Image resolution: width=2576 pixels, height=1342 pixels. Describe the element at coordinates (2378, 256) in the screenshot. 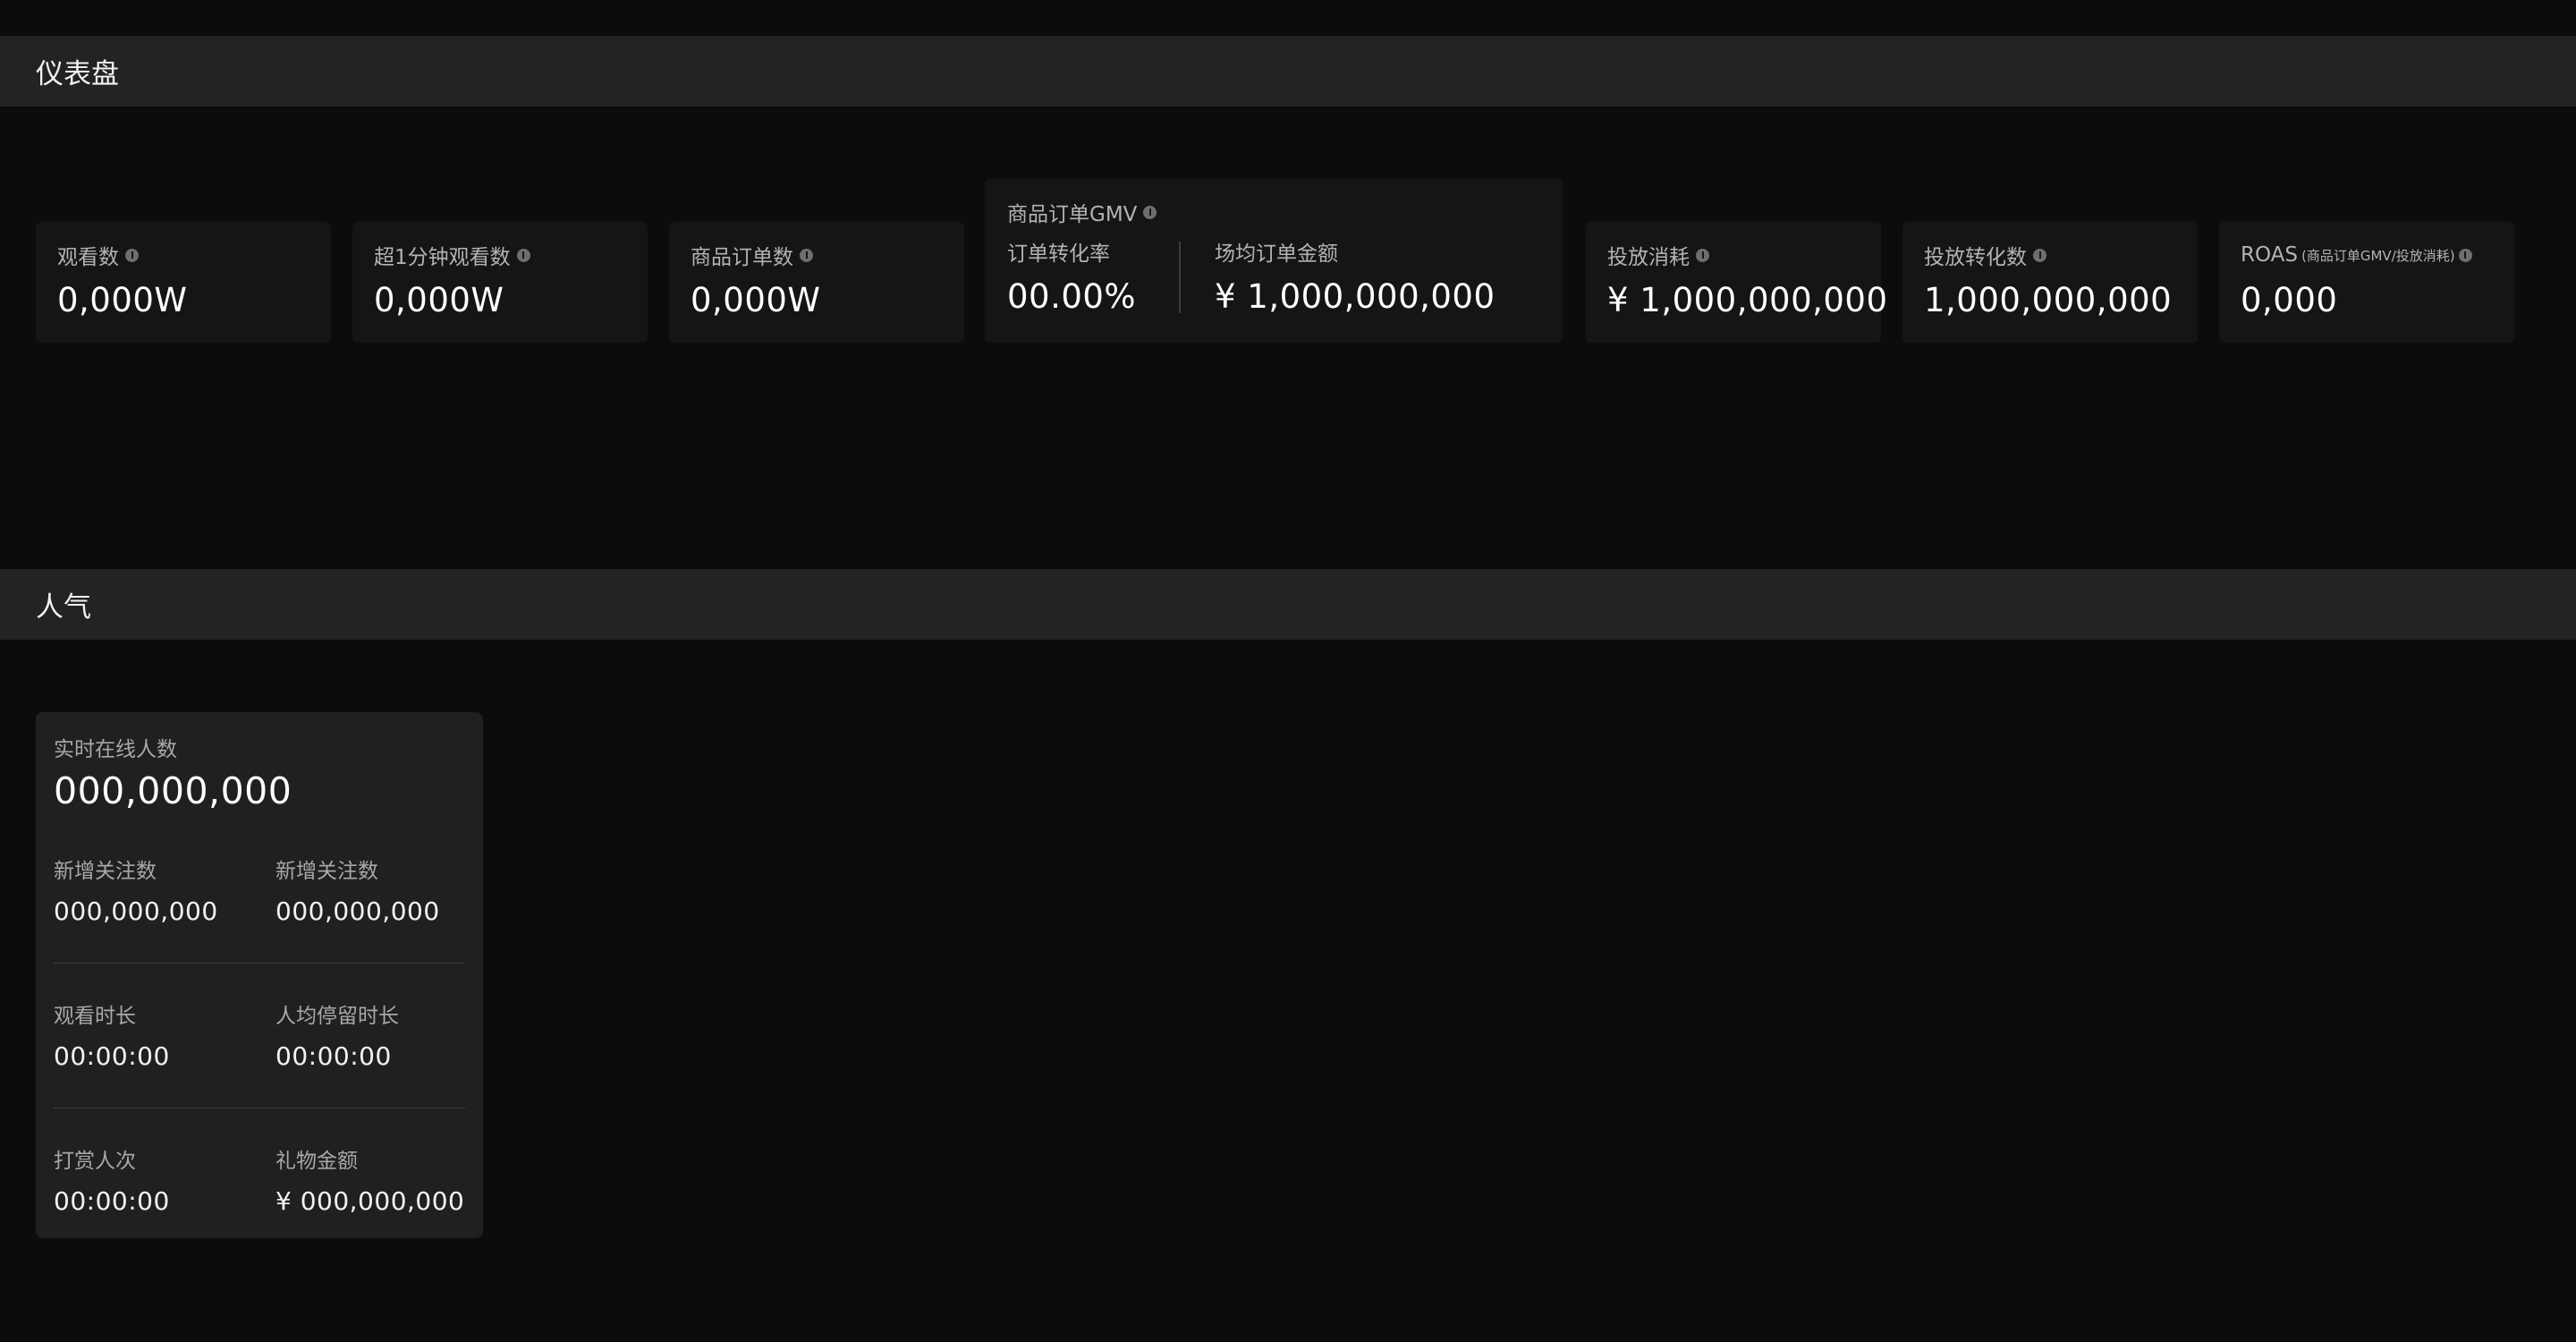

I see `roas-formula: (商品订单GMV/投放消耗)` at that location.